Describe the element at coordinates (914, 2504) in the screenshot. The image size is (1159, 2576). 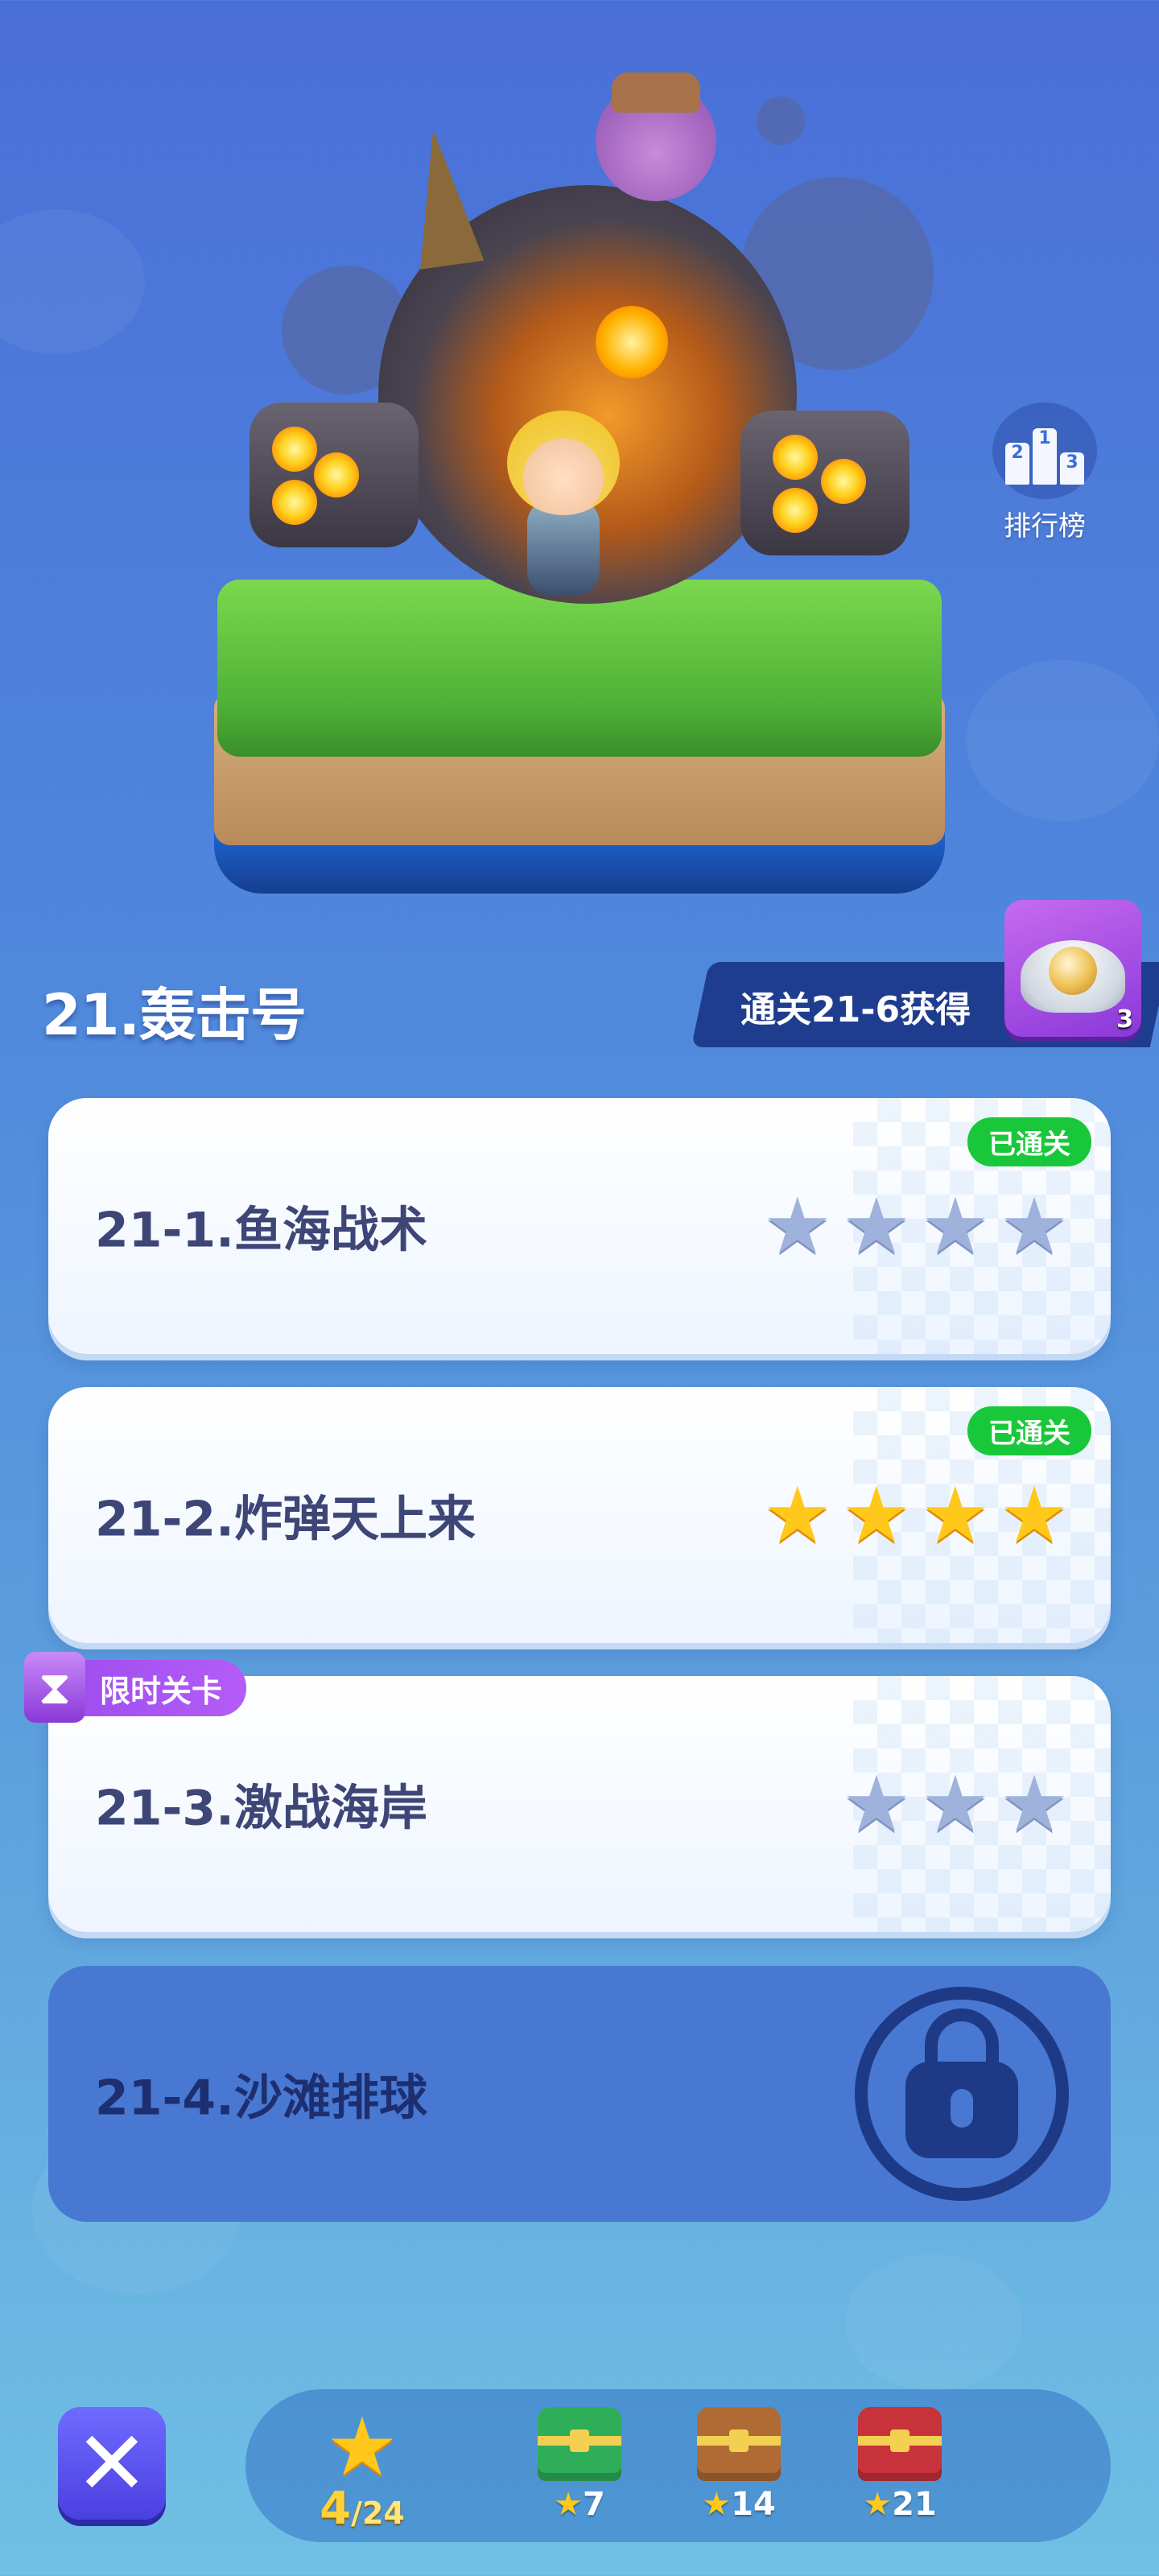
I see `chest-threshold: 21` at that location.